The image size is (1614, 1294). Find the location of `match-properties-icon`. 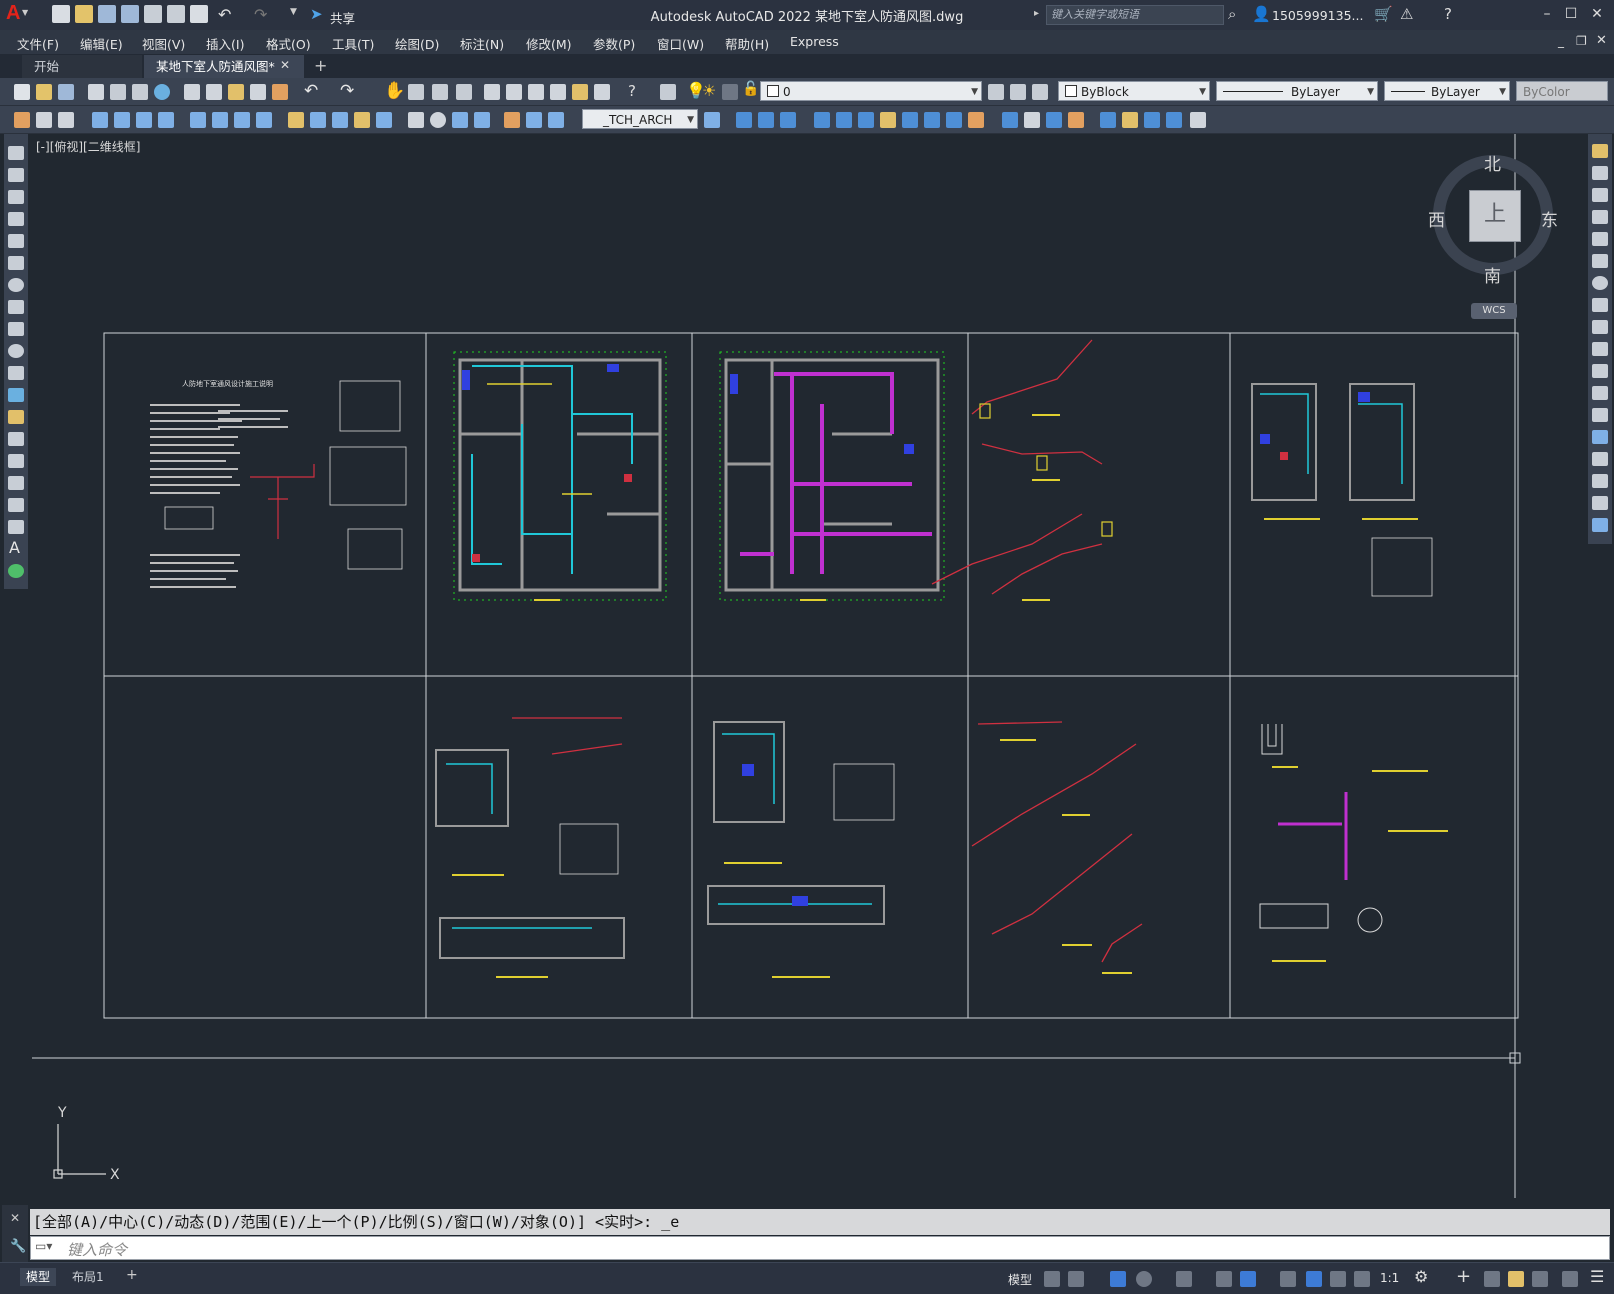

match-properties-icon is located at coordinates (258, 92).